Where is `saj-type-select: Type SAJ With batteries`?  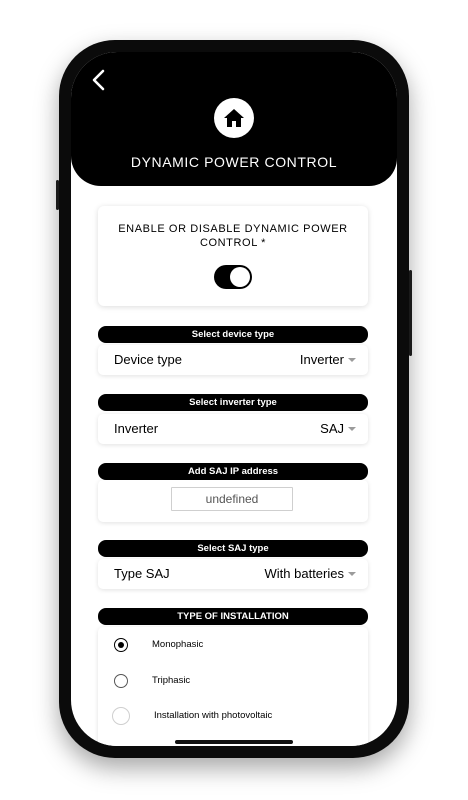
saj-type-select: Type SAJ With batteries is located at coordinates (233, 574).